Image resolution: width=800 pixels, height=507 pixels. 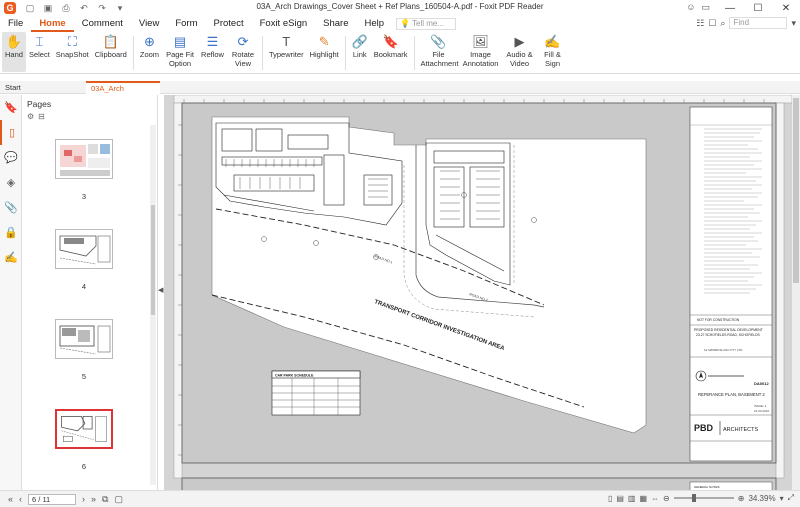 What do you see at coordinates (481, 50) in the screenshot?
I see `image-annotation-button: 🖼 Image Annotation` at bounding box center [481, 50].